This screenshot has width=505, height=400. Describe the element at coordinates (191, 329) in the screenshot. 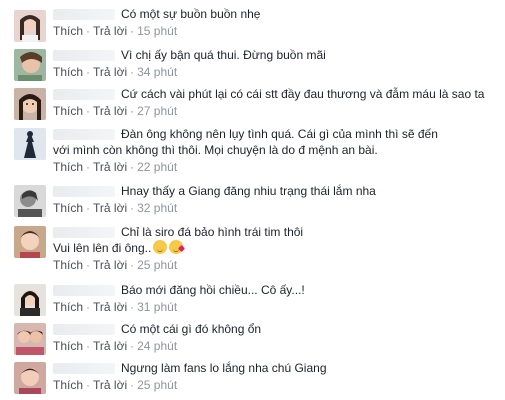

I see `comment-text: Có một cái gì đó không ổn` at that location.